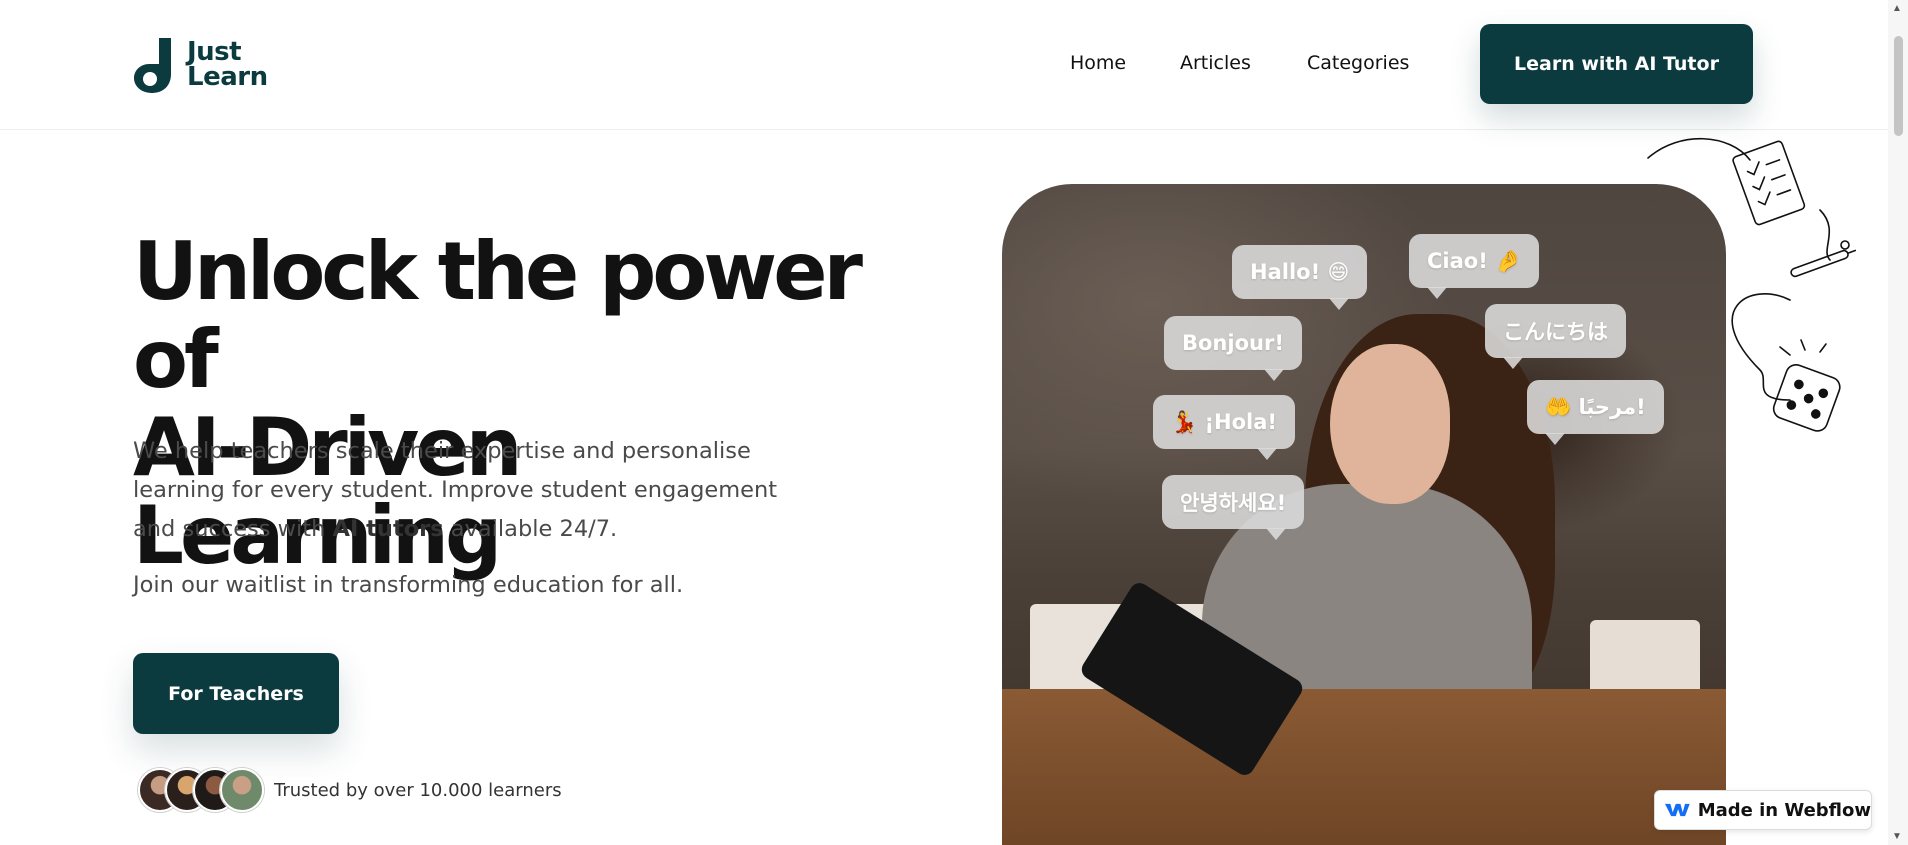 This screenshot has height=845, width=1908. I want to click on greeting-bubble-korean: 안녕하세요!, so click(1233, 507).